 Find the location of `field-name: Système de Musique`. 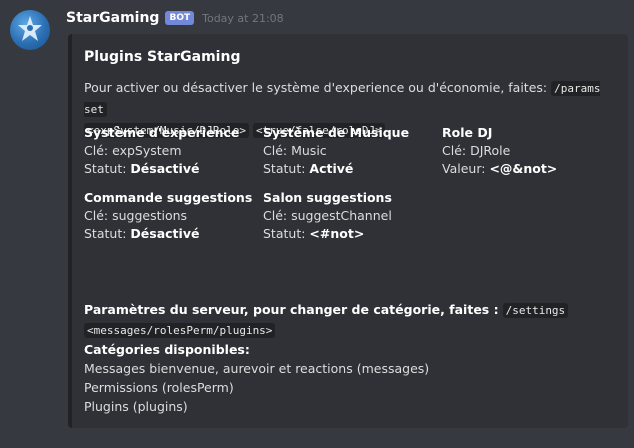

field-name: Système de Musique is located at coordinates (336, 132).